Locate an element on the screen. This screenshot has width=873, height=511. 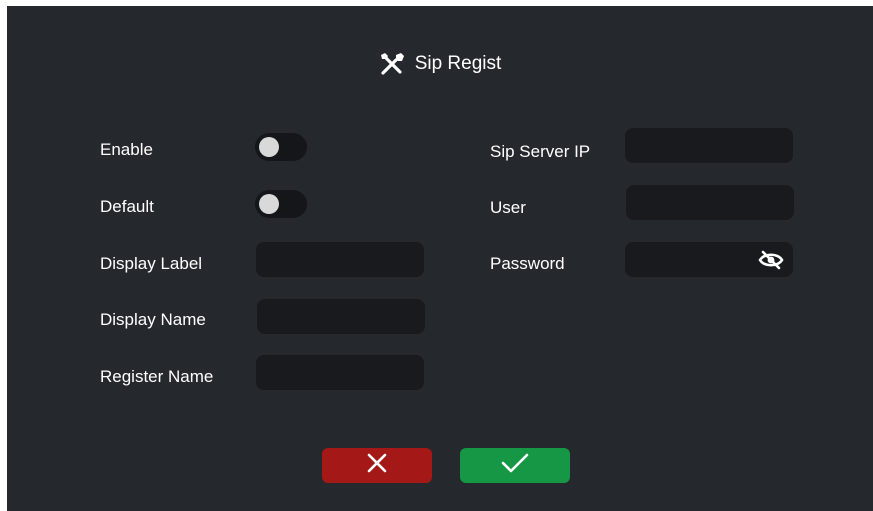
display-name-label: Display Name is located at coordinates (153, 319).